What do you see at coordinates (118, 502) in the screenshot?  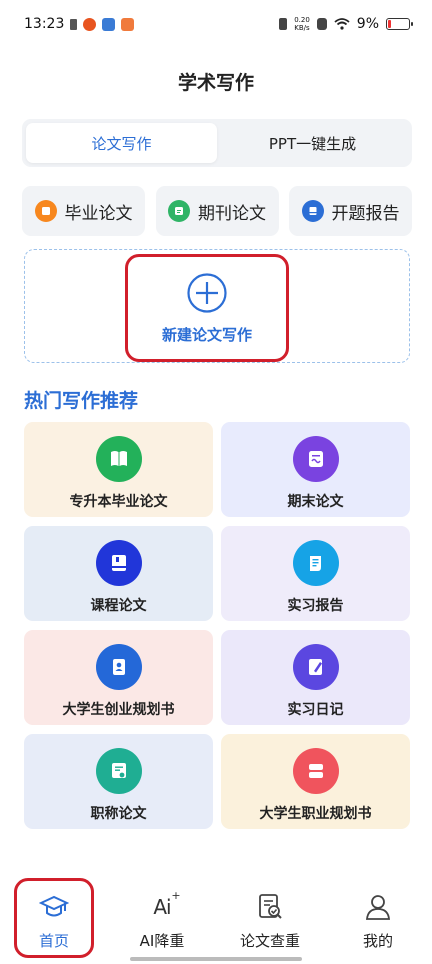 I see `card-label: 专升本毕业论文` at bounding box center [118, 502].